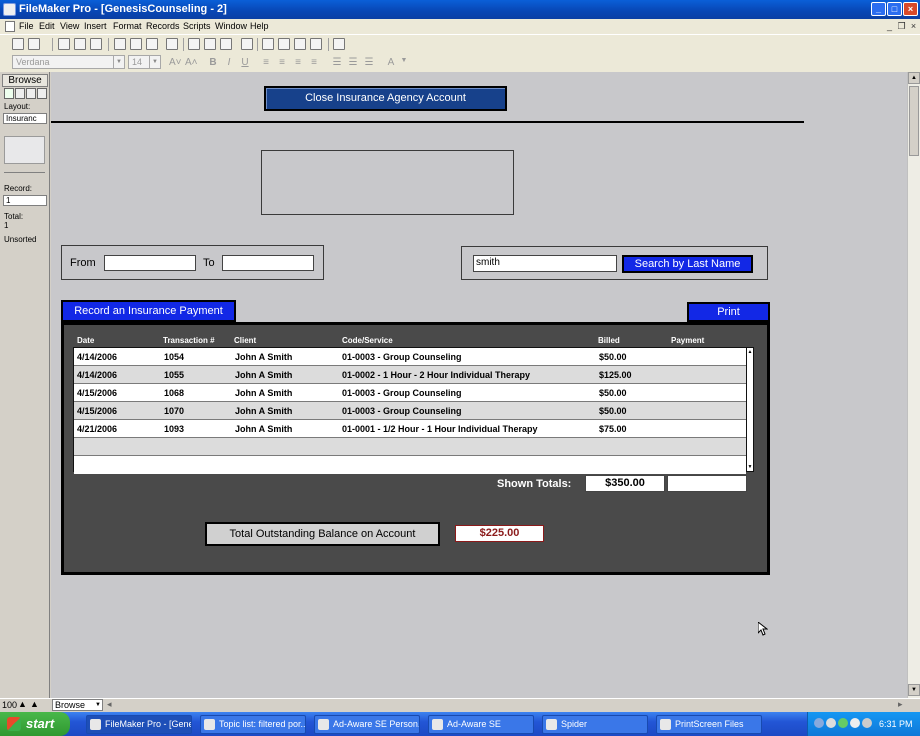 The image size is (920, 736). What do you see at coordinates (855, 723) in the screenshot?
I see `volume-icon` at bounding box center [855, 723].